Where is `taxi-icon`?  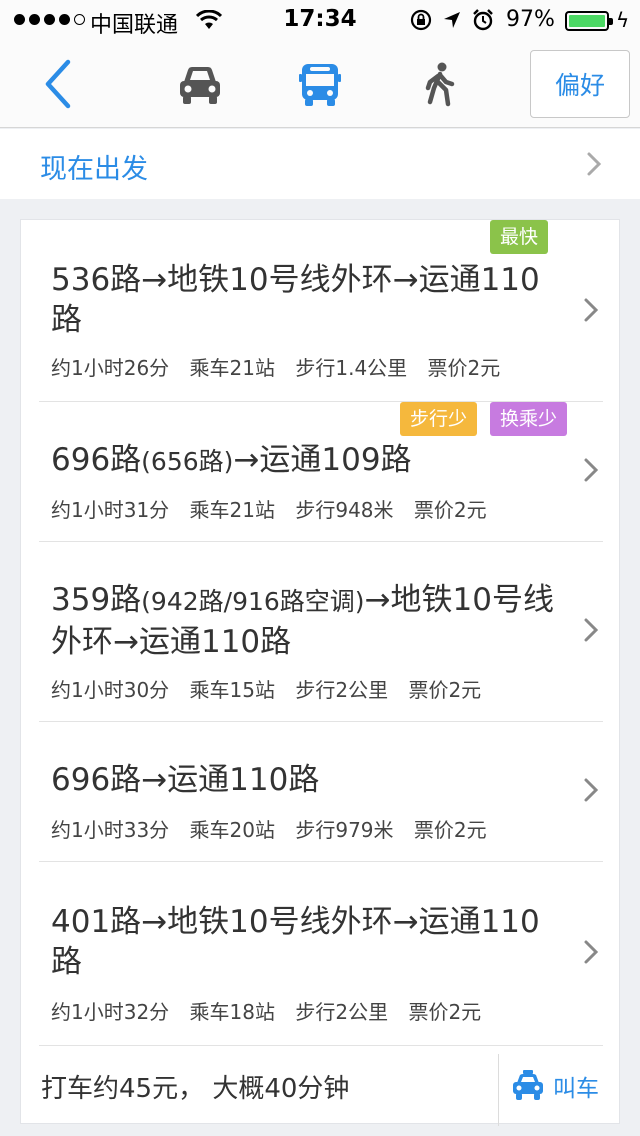 taxi-icon is located at coordinates (528, 1085).